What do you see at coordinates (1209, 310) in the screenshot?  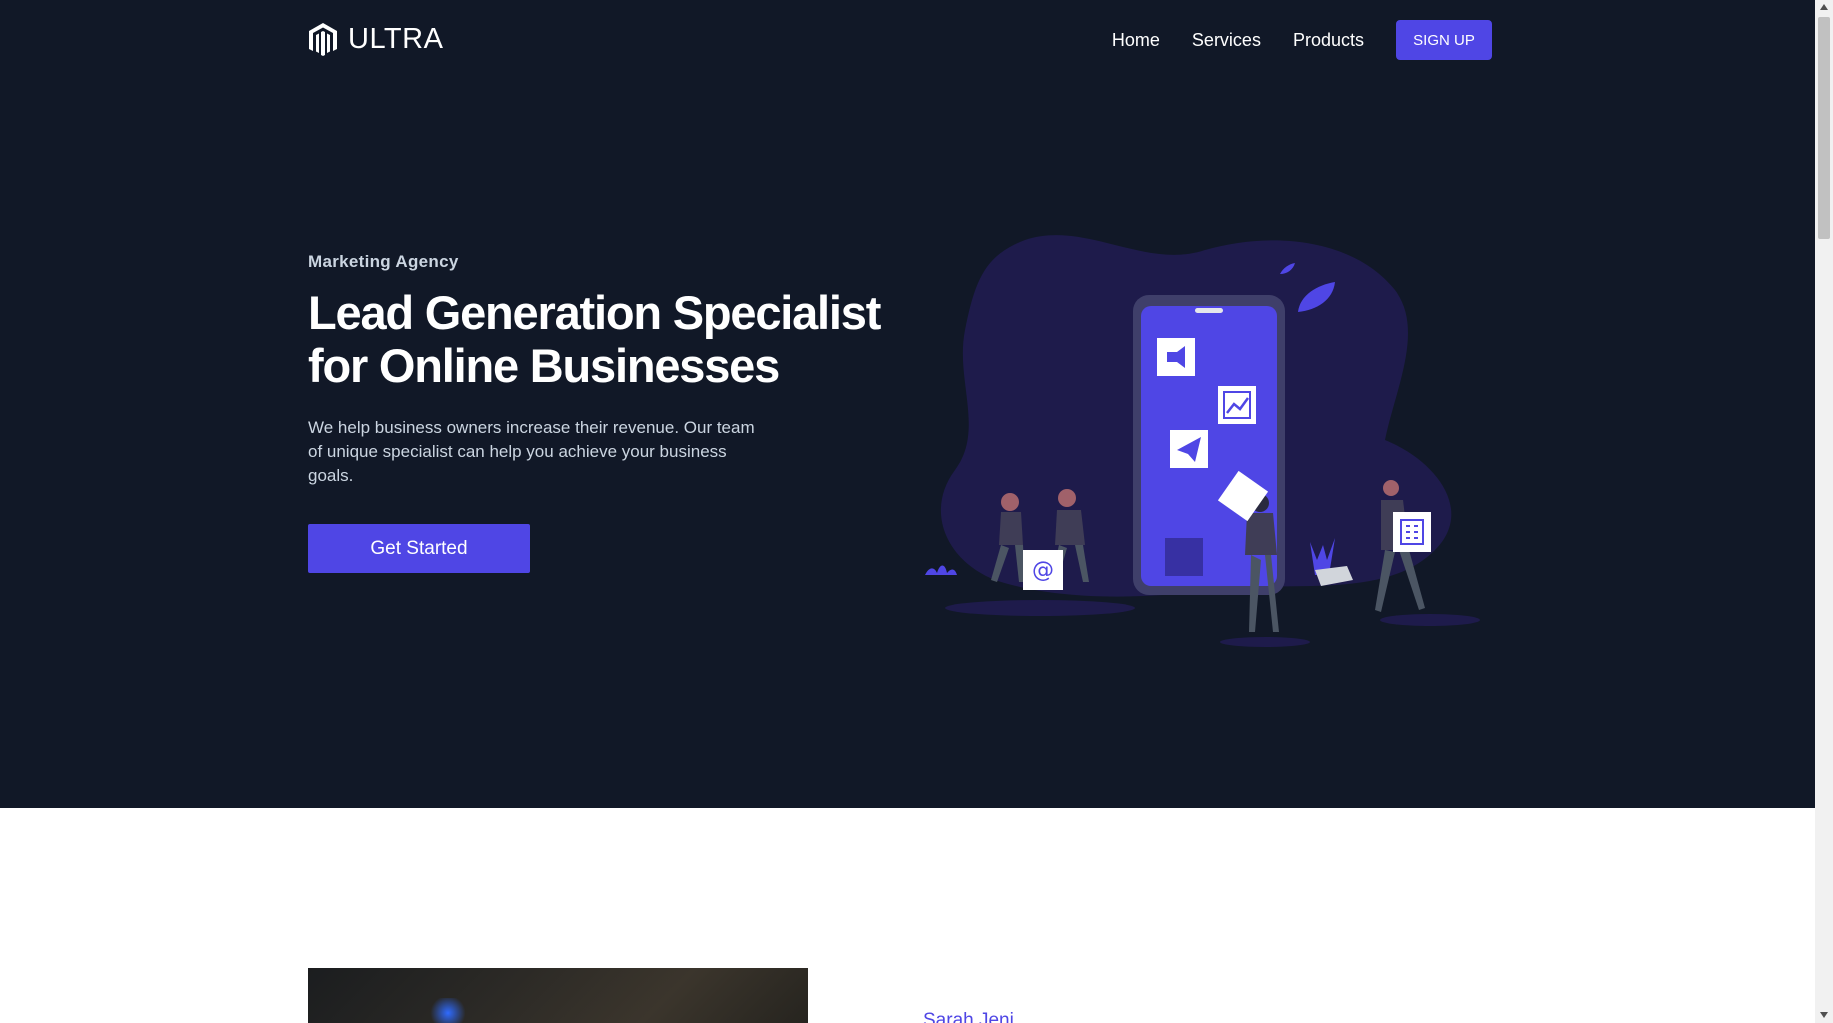 I see `phone-speaker` at bounding box center [1209, 310].